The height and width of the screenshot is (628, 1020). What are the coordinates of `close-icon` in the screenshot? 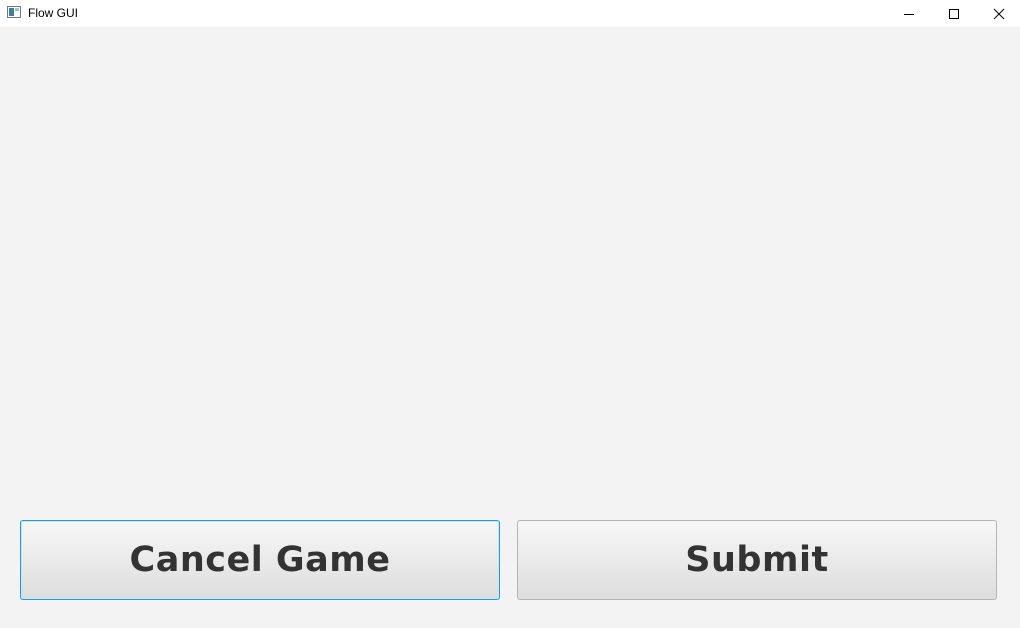 It's located at (999, 13).